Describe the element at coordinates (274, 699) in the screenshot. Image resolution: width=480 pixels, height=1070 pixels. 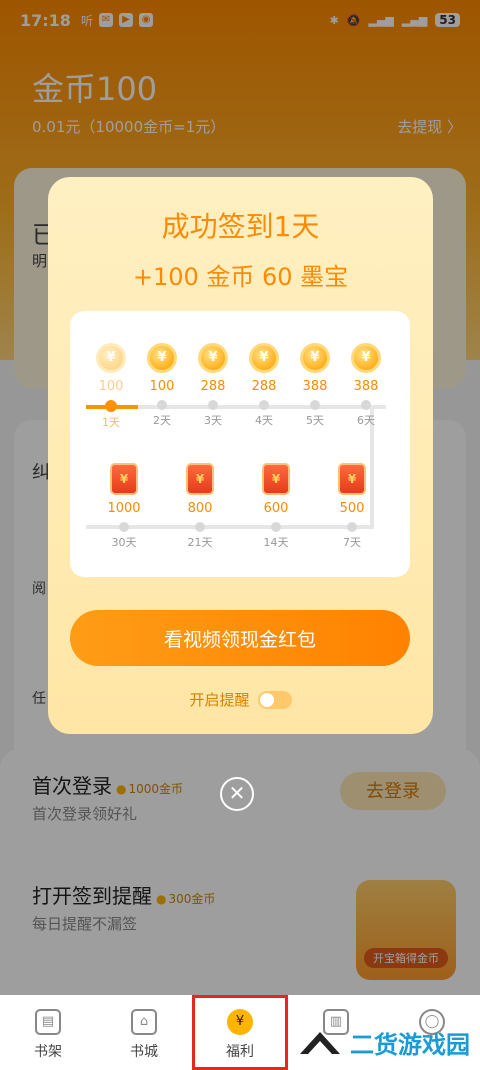
I see `reminder-toggle` at that location.